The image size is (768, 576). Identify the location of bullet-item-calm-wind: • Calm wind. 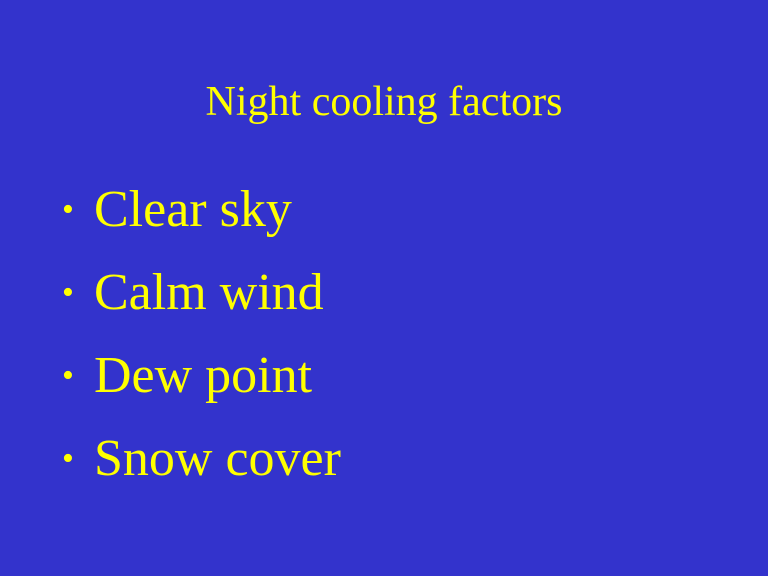
(387, 302).